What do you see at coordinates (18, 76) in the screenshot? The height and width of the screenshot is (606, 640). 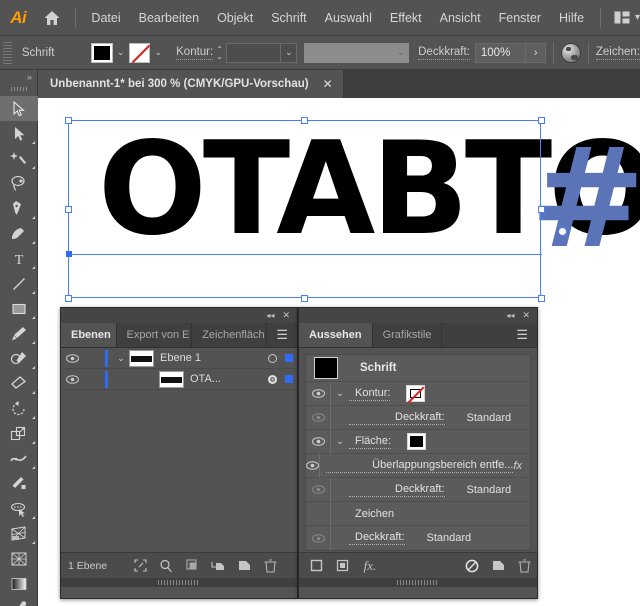 I see `toolbar-collapse-icon: »` at bounding box center [18, 76].